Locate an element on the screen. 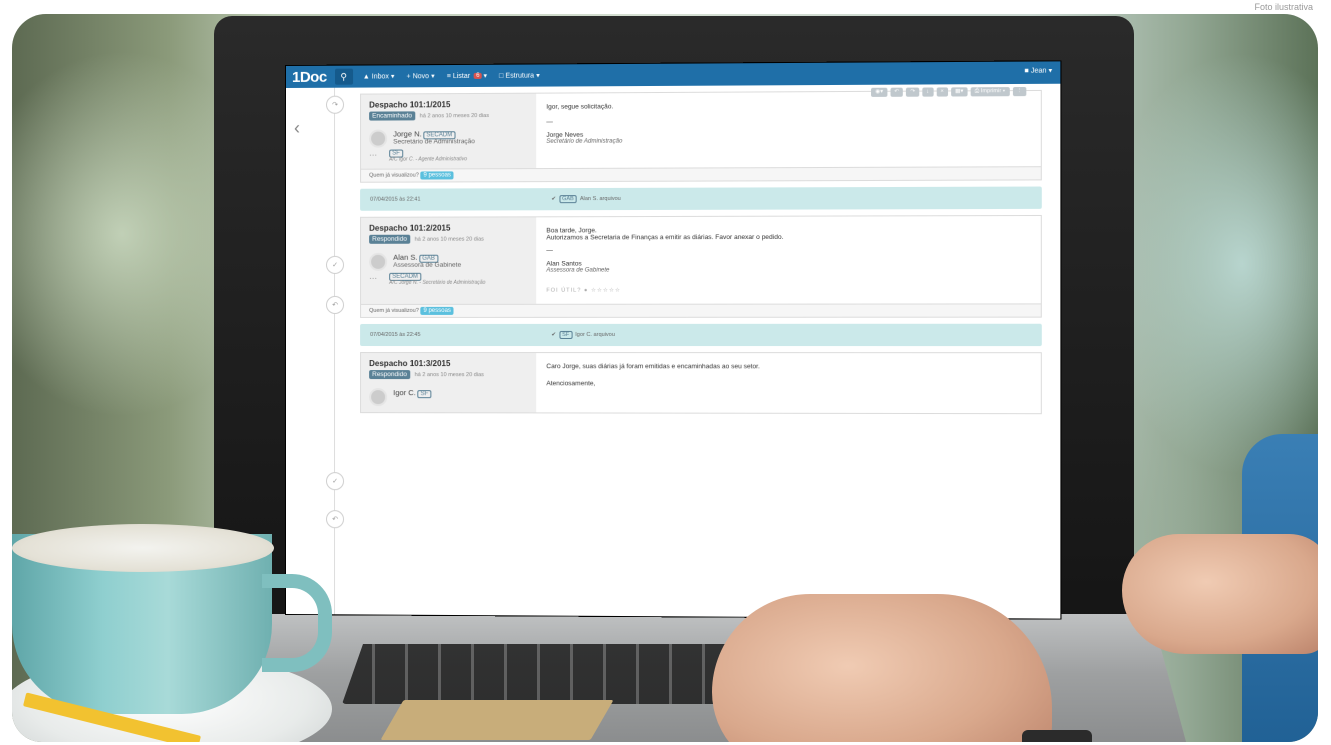 This screenshot has width=1331, height=745. status-label: Respondido is located at coordinates (389, 239).